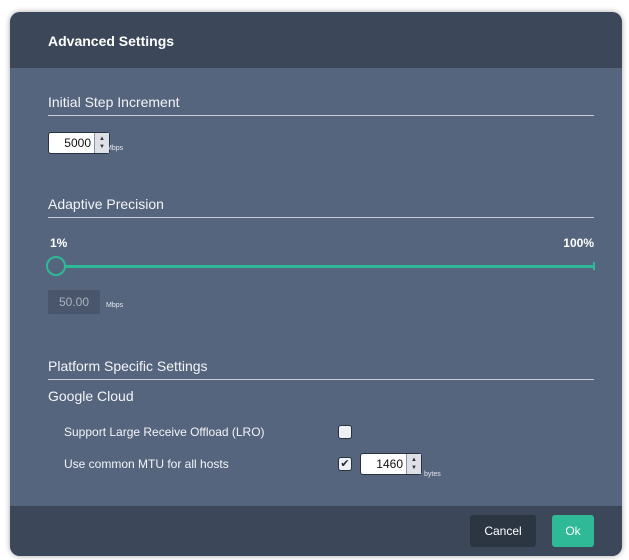 The height and width of the screenshot is (560, 629). Describe the element at coordinates (115, 148) in the screenshot. I see `step-increment-unit: Mbps` at that location.